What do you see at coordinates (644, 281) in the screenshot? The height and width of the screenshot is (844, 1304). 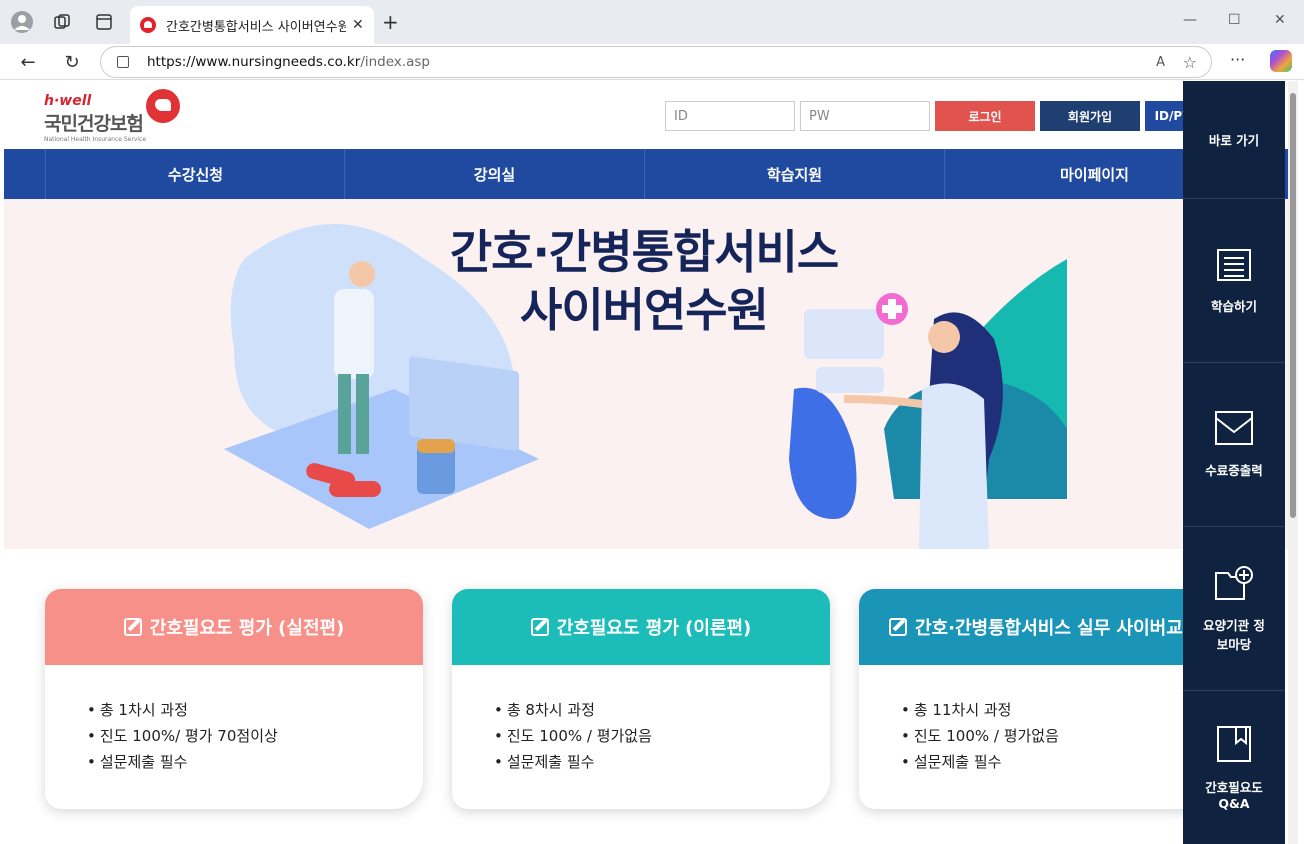 I see `hero-title: 간호·간병통합서비스 사이버연수원` at bounding box center [644, 281].